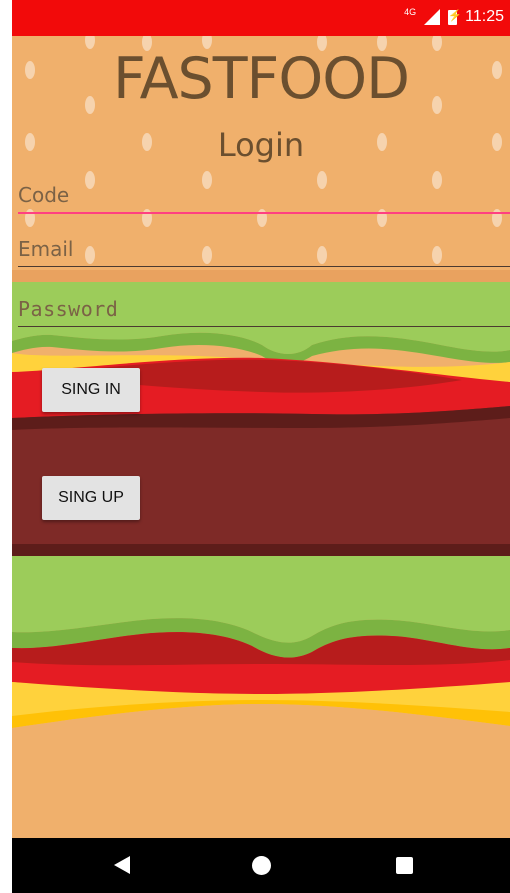  What do you see at coordinates (261, 145) in the screenshot?
I see `login-heading: Login` at bounding box center [261, 145].